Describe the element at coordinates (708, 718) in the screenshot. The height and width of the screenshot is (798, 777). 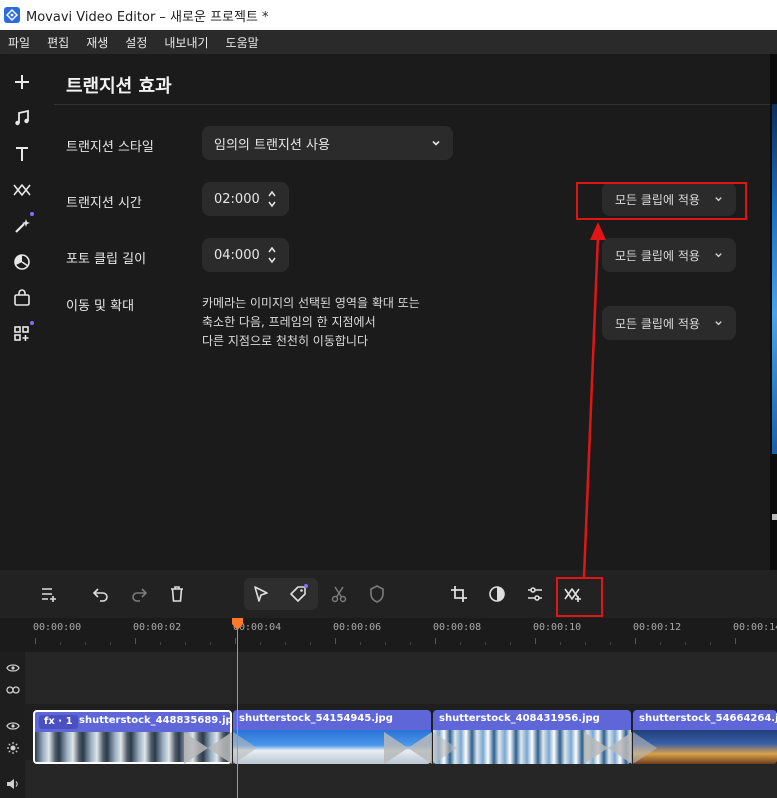
I see `clip-name: shutterstock_54664264.jpg` at that location.